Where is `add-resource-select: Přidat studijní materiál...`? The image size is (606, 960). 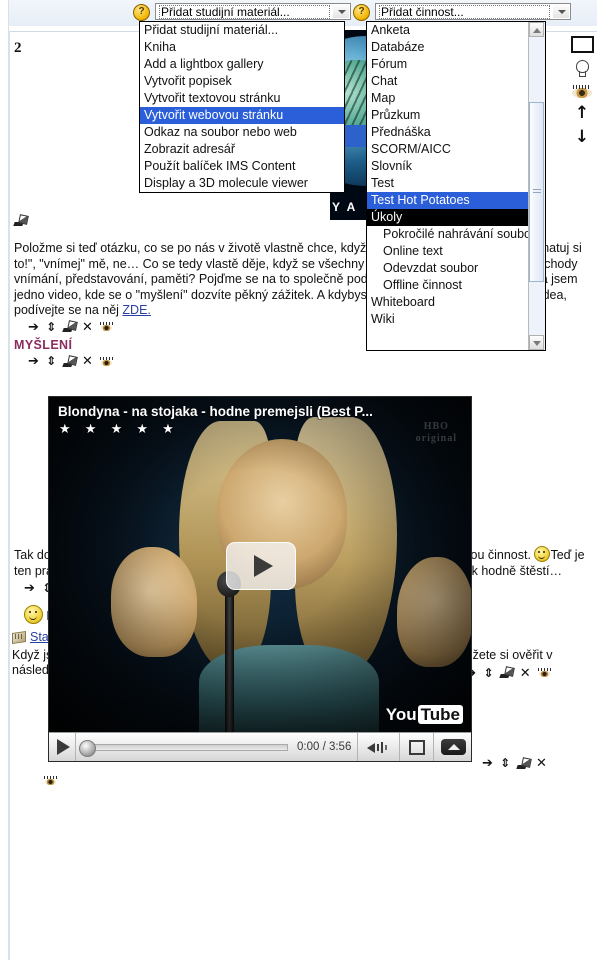
add-resource-select: Přidat studijní materiál... is located at coordinates (253, 11).